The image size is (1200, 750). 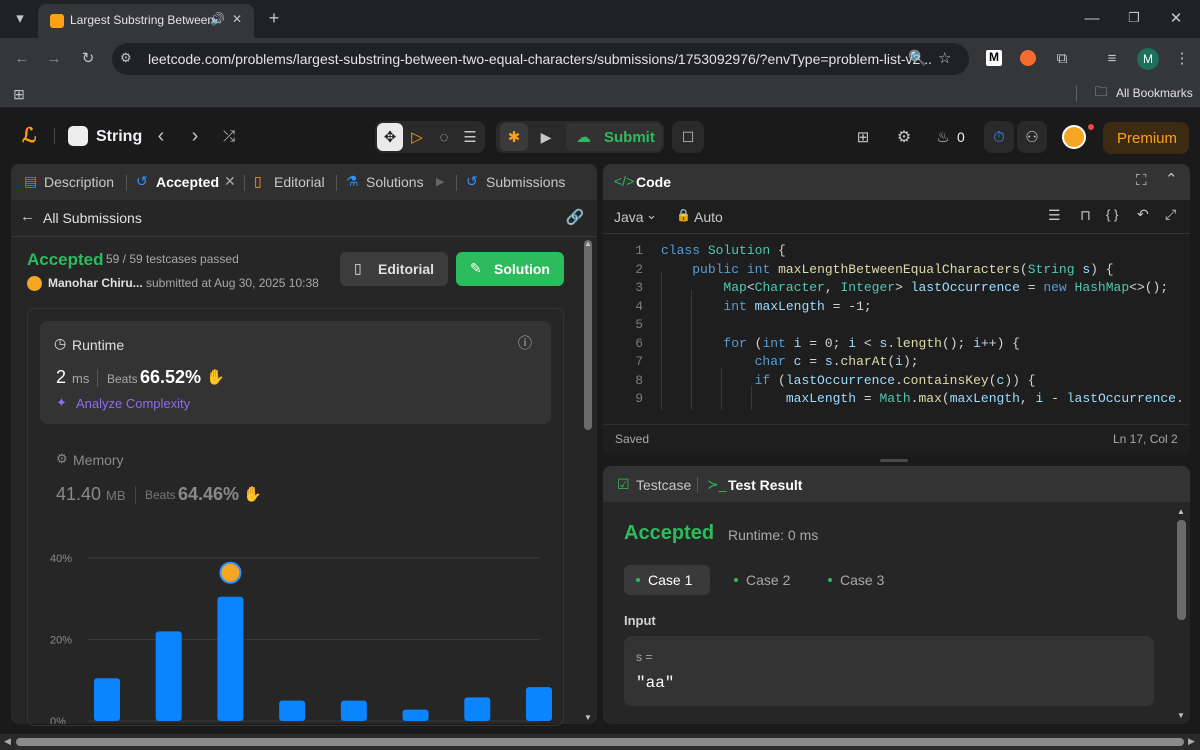 What do you see at coordinates (161, 136) in the screenshot?
I see `prev-problem-icon: ‹` at bounding box center [161, 136].